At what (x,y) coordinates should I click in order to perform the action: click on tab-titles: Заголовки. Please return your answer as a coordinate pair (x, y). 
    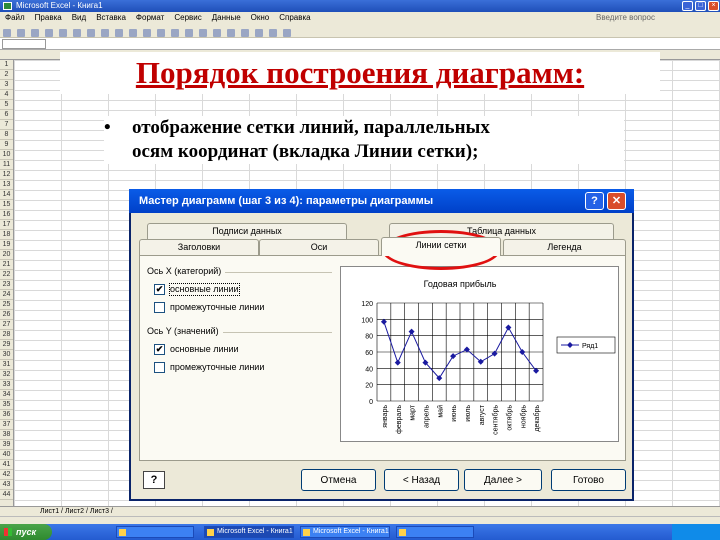
    Looking at the image, I should click on (199, 247).